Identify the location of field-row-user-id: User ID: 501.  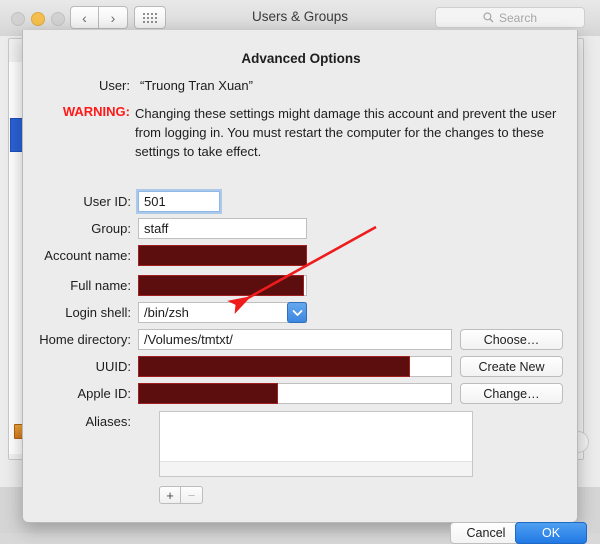
(301, 202).